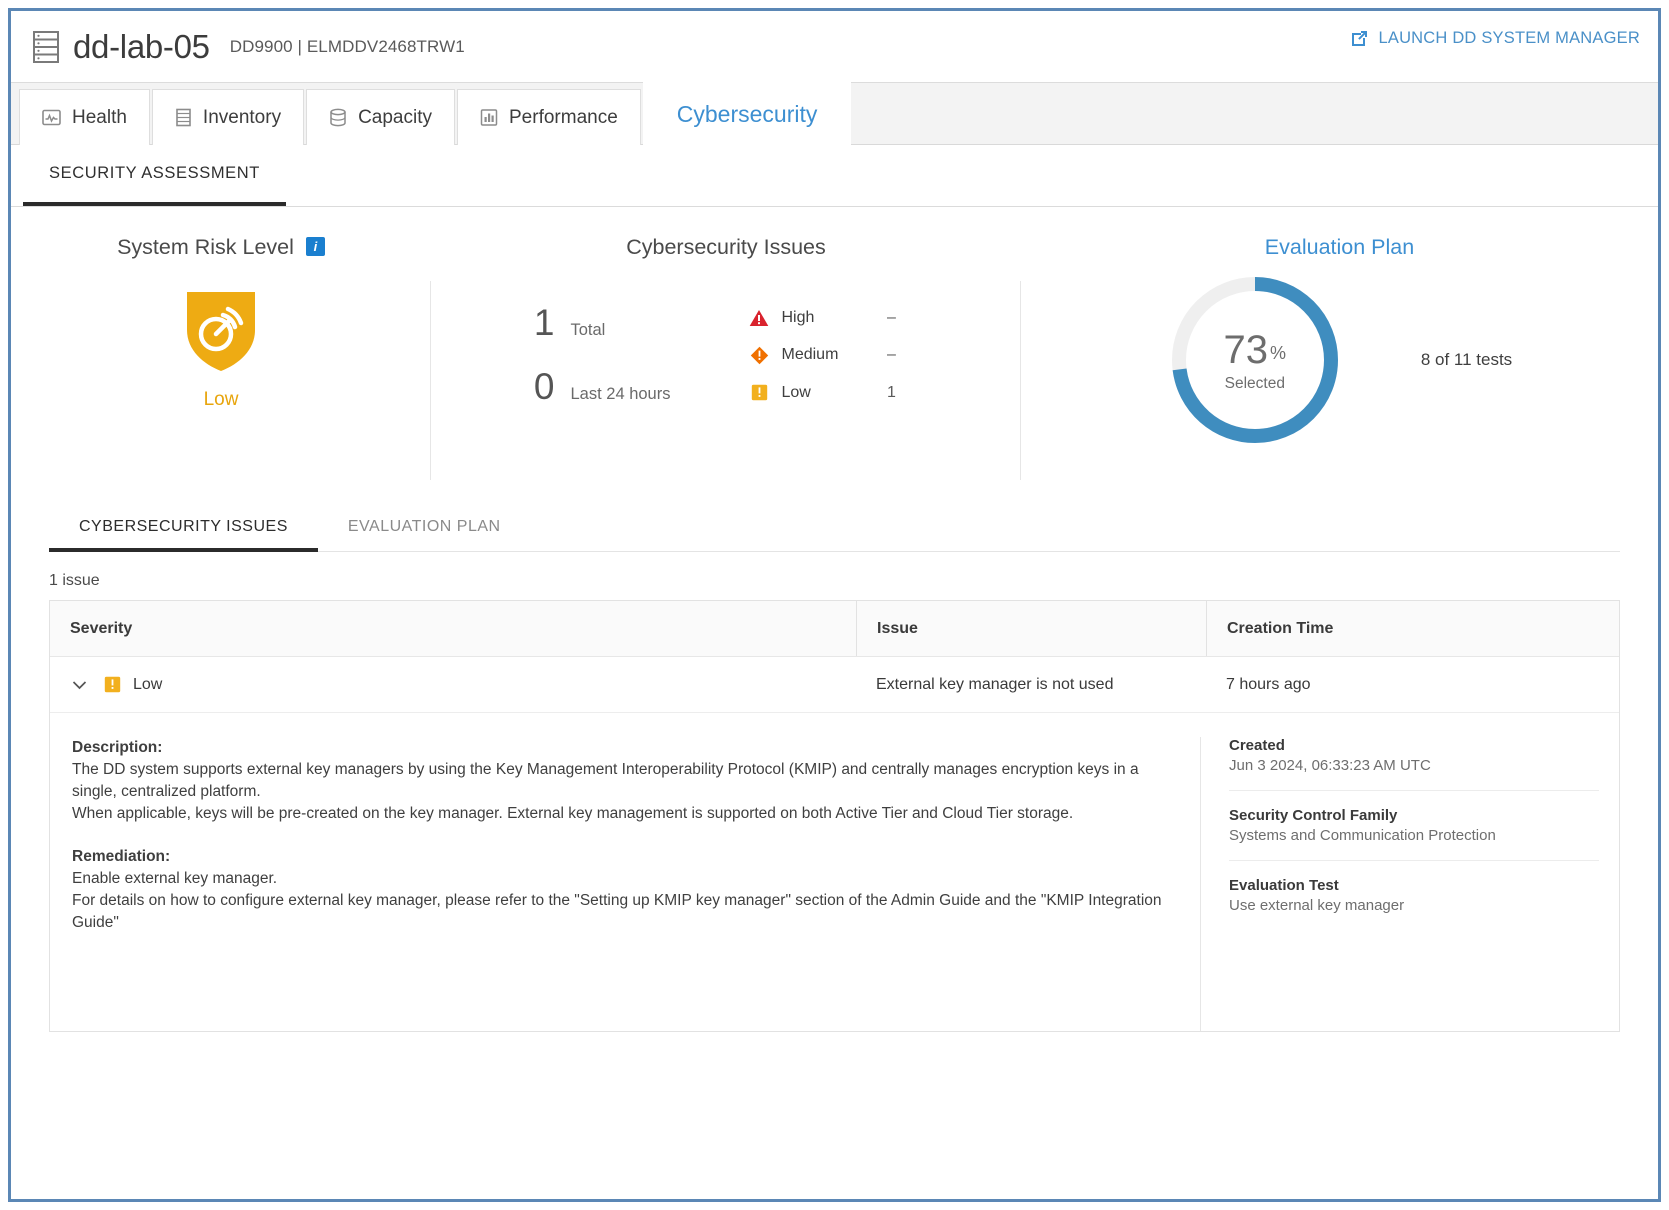 Image resolution: width=1669 pixels, height=1210 pixels. I want to click on severity-row-high: High –, so click(834, 318).